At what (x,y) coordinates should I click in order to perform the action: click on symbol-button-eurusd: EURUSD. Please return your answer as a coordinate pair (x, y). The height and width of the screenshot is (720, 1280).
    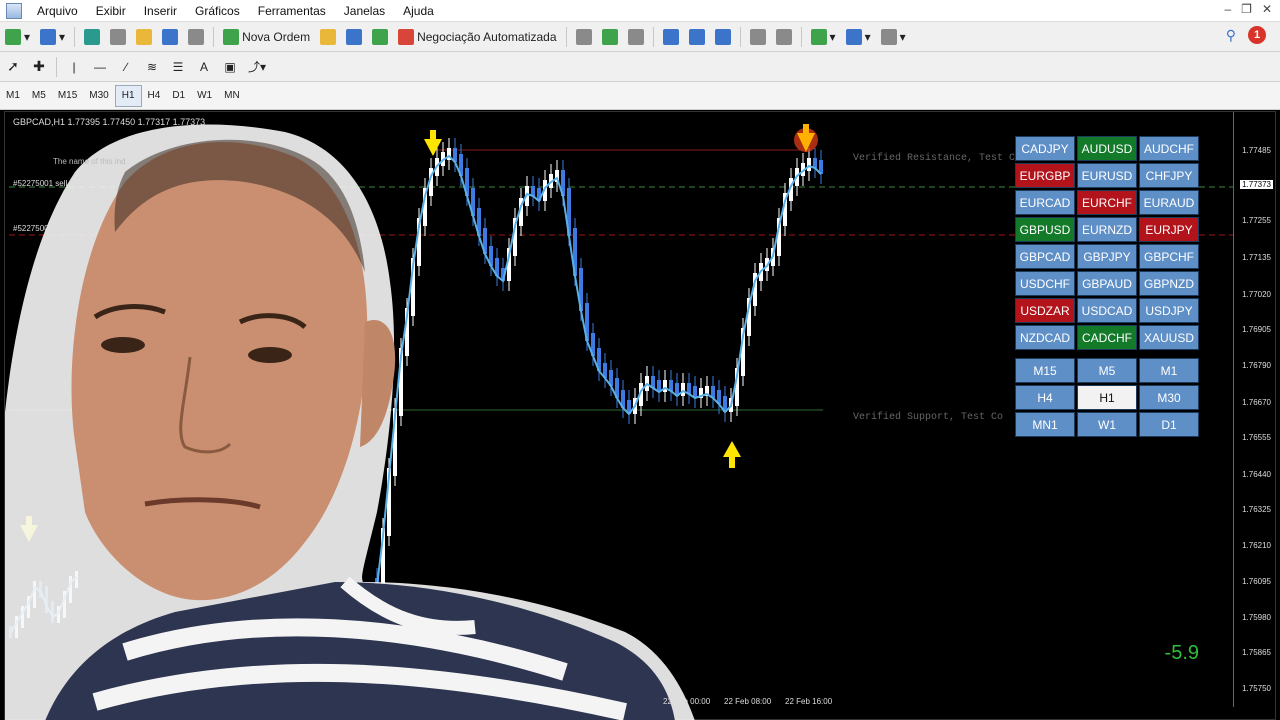
    Looking at the image, I should click on (1107, 175).